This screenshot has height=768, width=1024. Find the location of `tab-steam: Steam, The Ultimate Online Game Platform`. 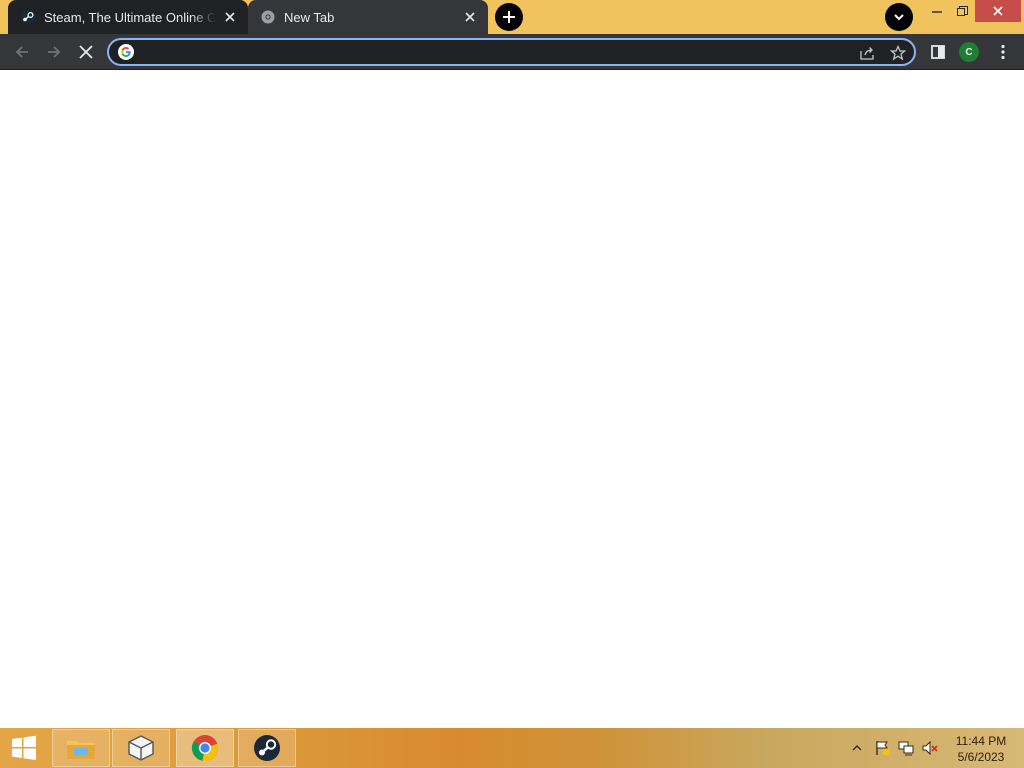

tab-steam: Steam, The Ultimate Online Game Platform is located at coordinates (128, 17).